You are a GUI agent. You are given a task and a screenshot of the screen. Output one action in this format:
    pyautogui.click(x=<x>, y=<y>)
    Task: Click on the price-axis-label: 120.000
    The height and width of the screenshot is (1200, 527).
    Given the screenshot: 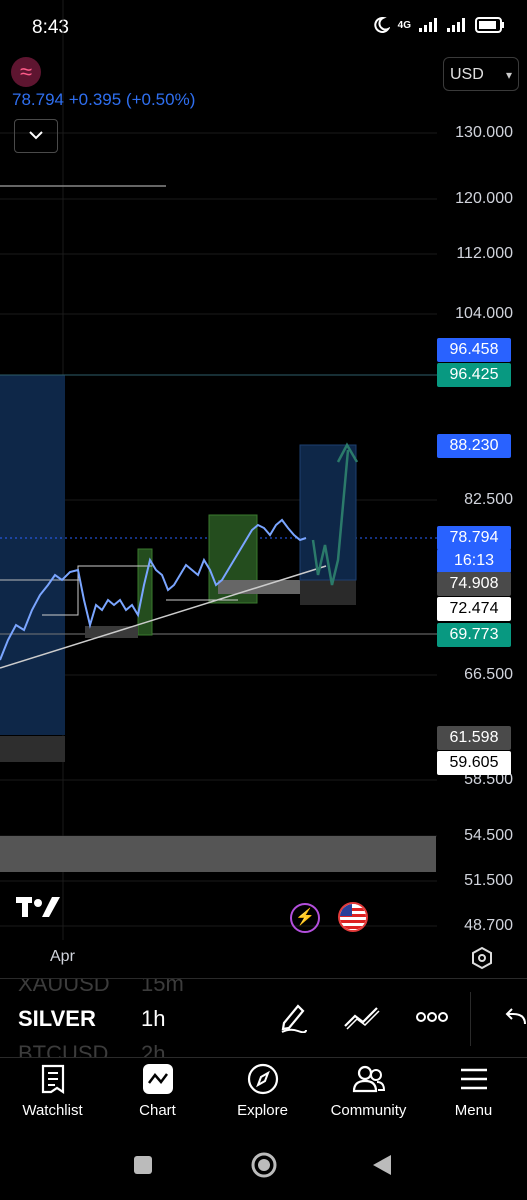 What is the action you would take?
    pyautogui.click(x=484, y=198)
    